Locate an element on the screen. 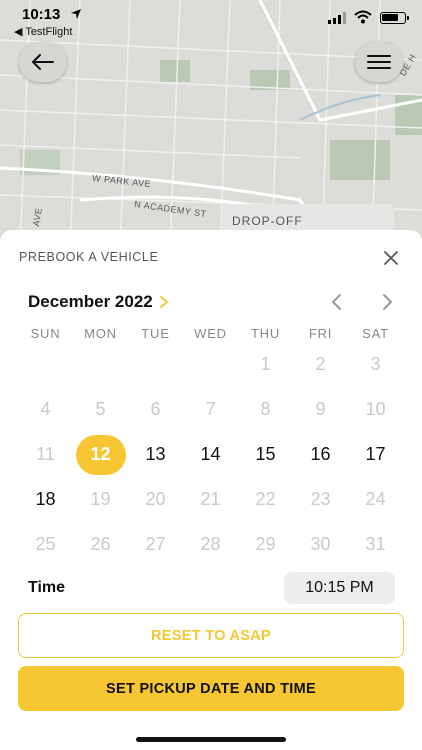 The image size is (422, 750). menu-button is located at coordinates (379, 62).